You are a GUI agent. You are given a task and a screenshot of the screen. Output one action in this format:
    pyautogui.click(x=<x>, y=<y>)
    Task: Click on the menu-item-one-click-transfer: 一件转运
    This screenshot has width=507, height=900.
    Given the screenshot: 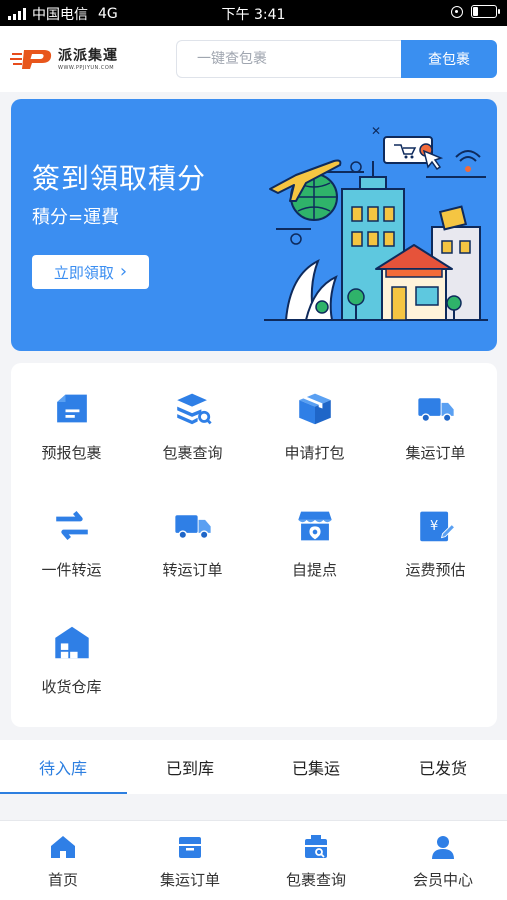 What is the action you would take?
    pyautogui.click(x=71, y=530)
    